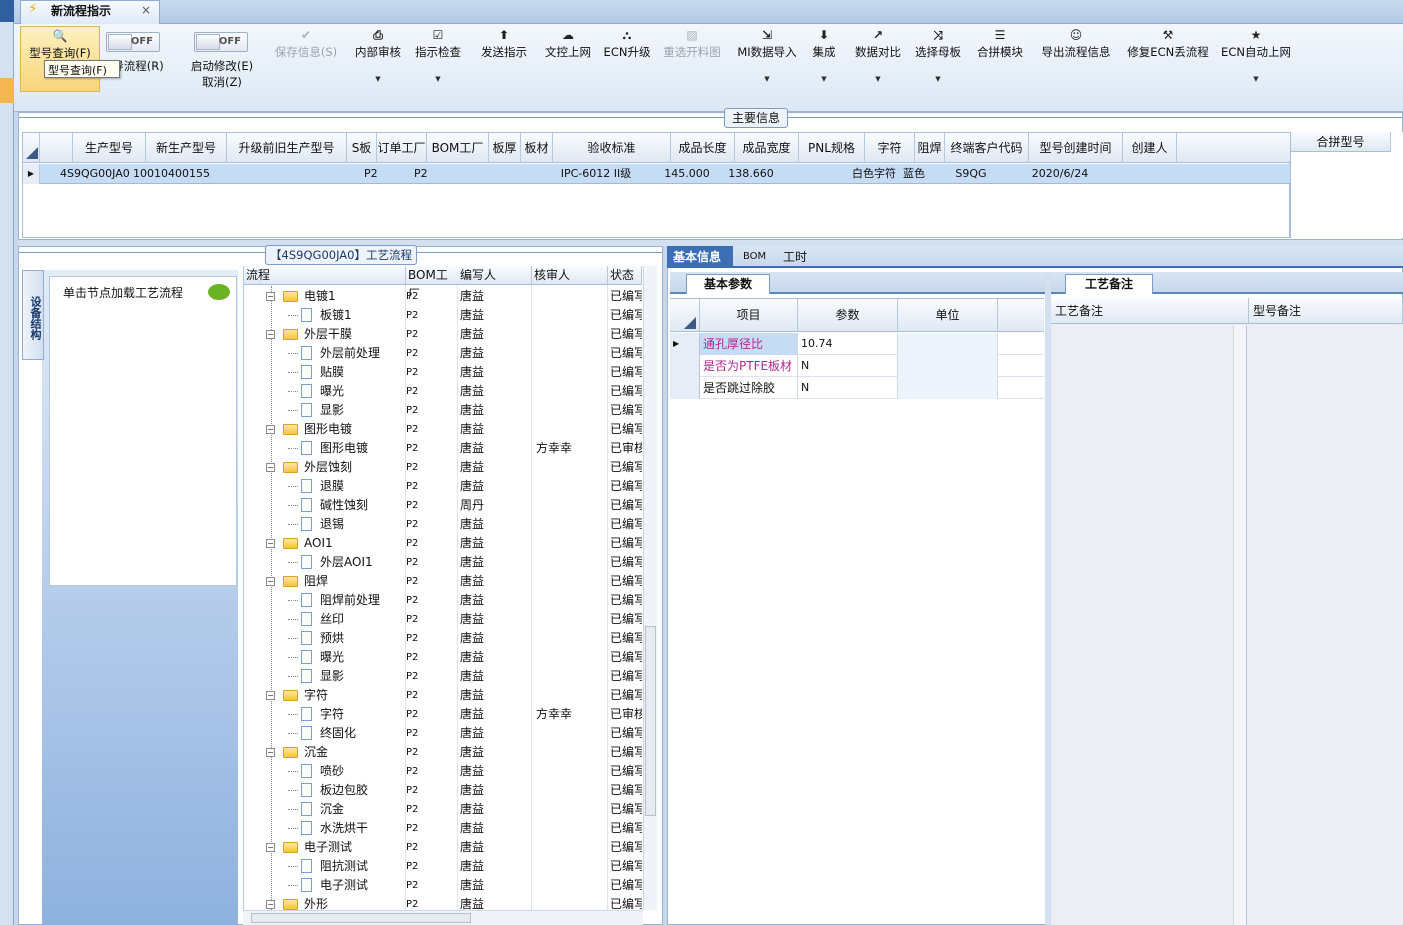 This screenshot has width=1403, height=925. What do you see at coordinates (433, 283) in the screenshot?
I see `tree-column-header: BOM工厂` at bounding box center [433, 283].